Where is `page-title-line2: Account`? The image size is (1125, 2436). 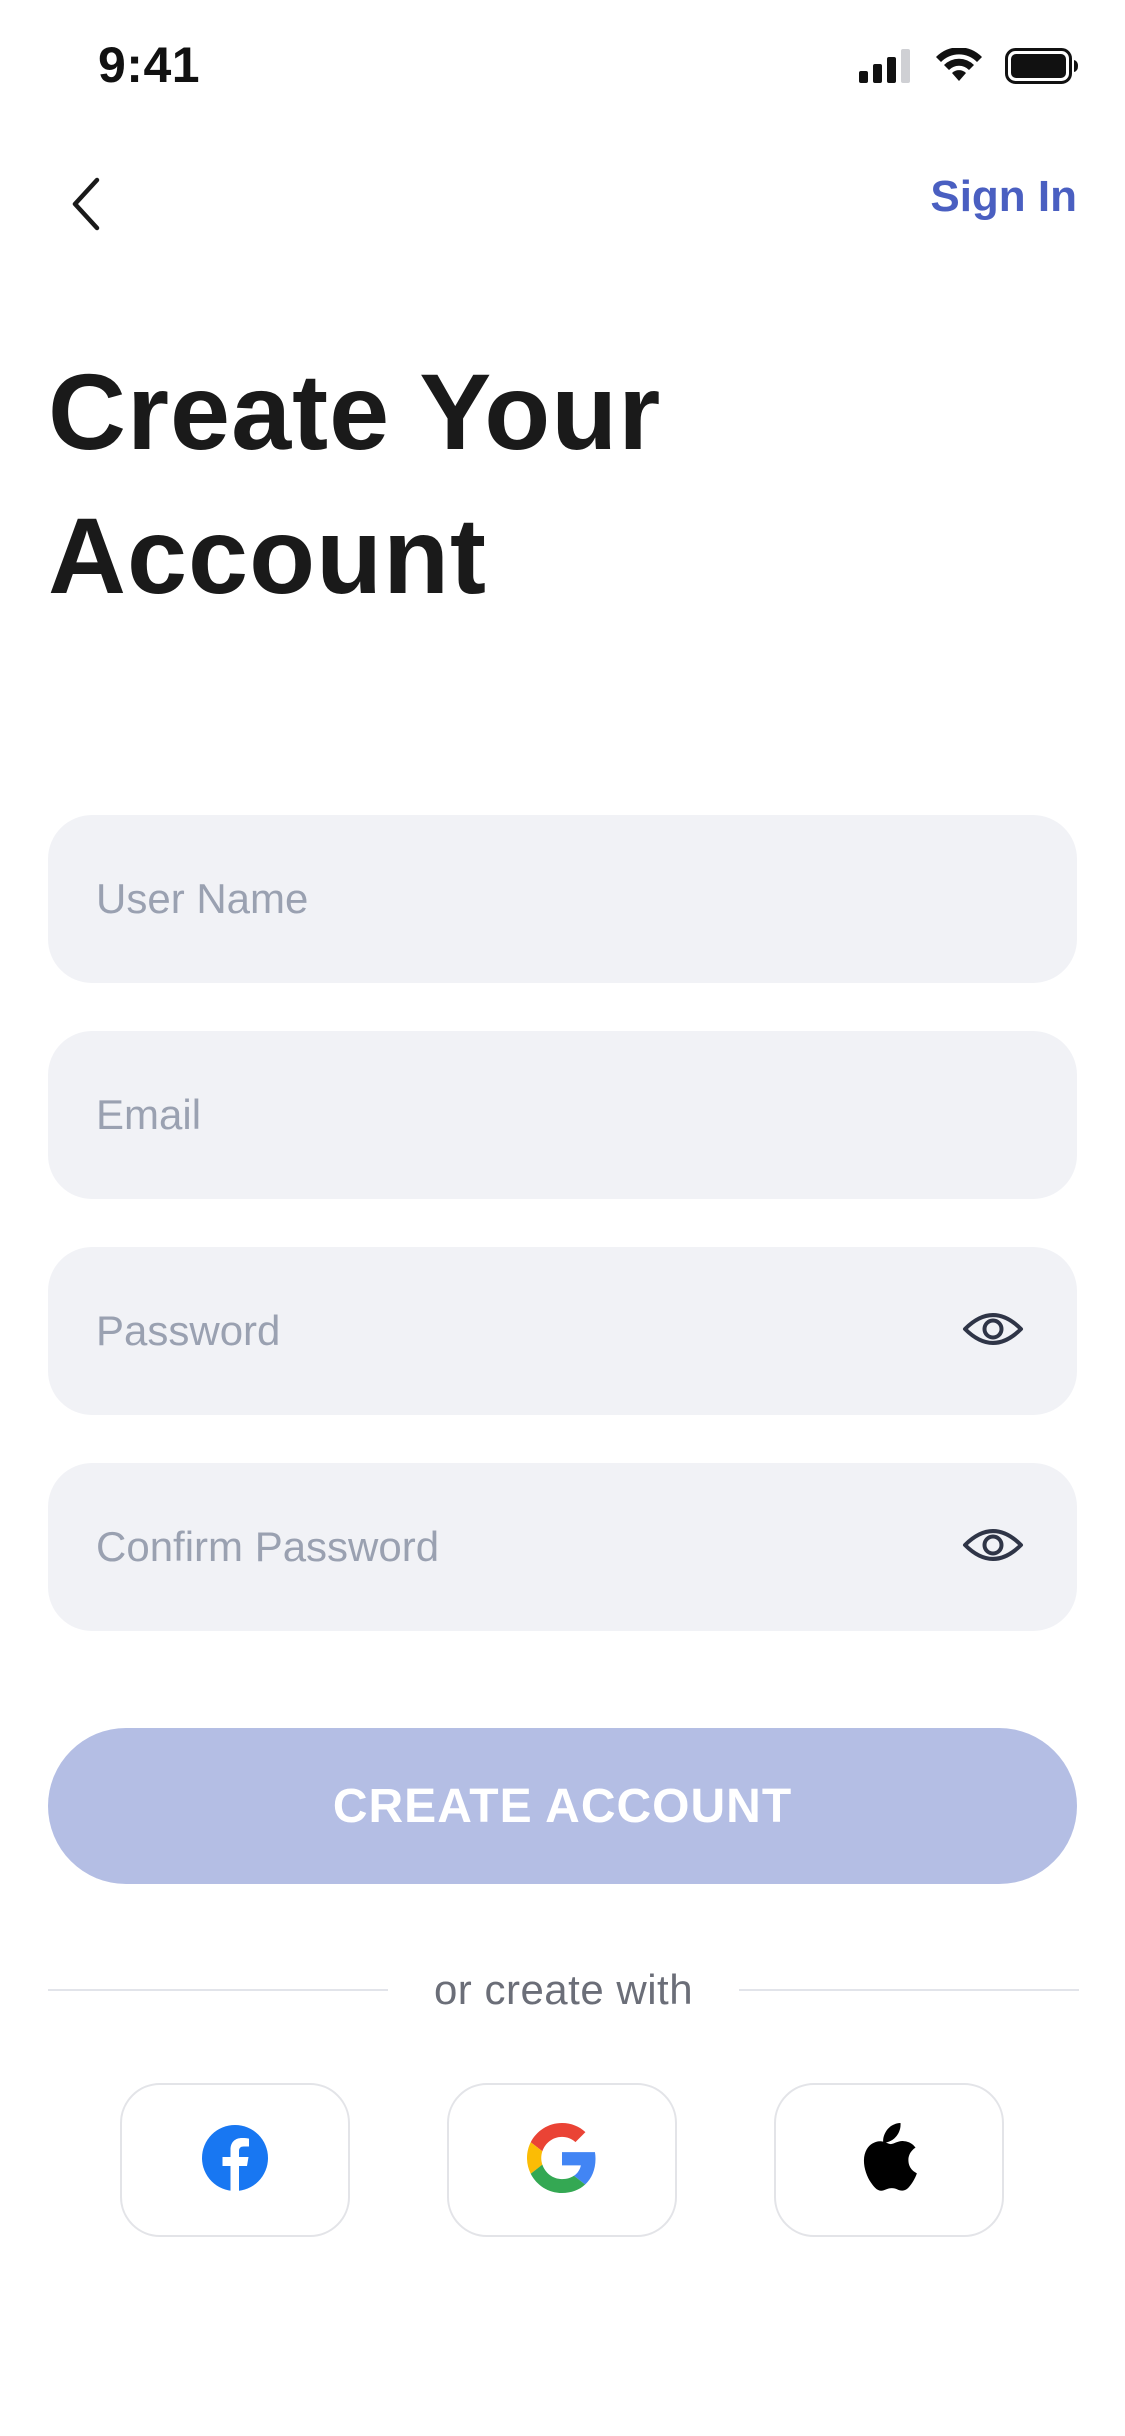
page-title-line2: Account is located at coordinates (267, 555).